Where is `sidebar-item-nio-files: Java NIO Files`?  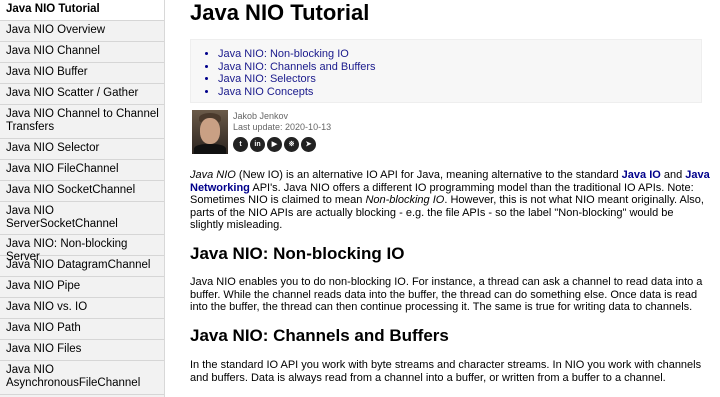
sidebar-item-nio-files: Java NIO Files is located at coordinates (82, 350).